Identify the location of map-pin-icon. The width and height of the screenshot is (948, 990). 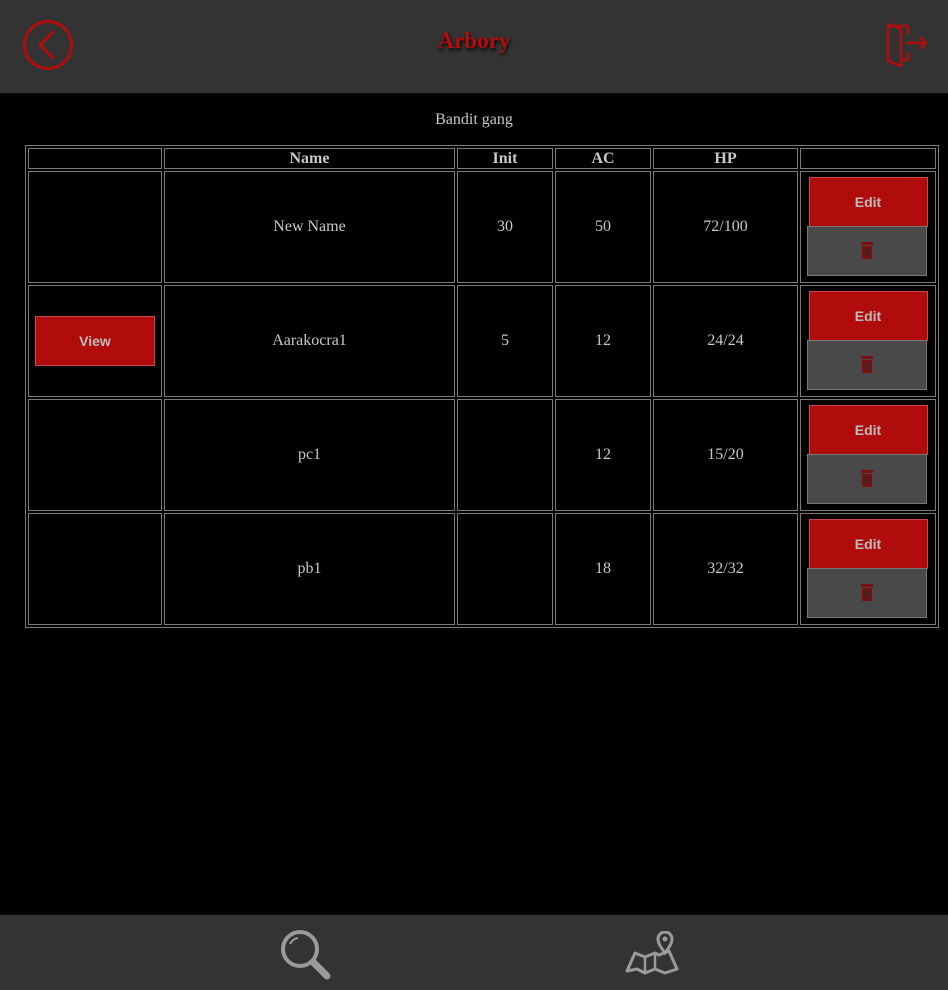
(652, 952).